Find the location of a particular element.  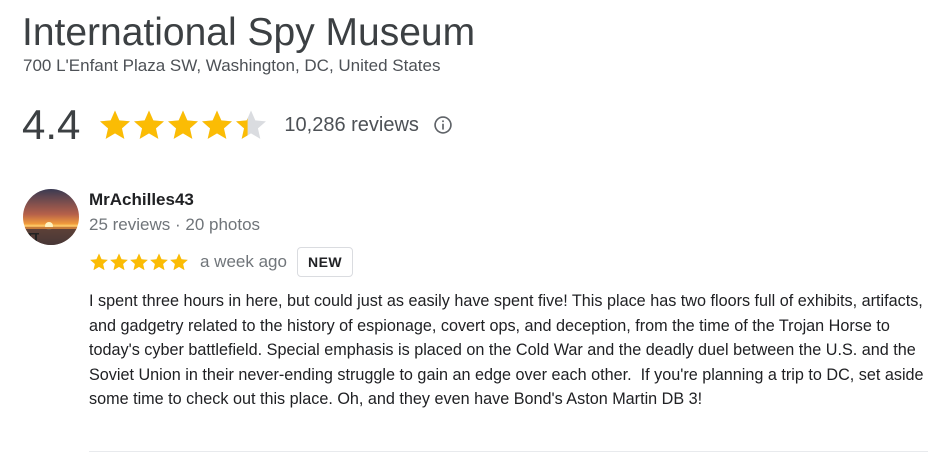

rating-stars is located at coordinates (183, 125).